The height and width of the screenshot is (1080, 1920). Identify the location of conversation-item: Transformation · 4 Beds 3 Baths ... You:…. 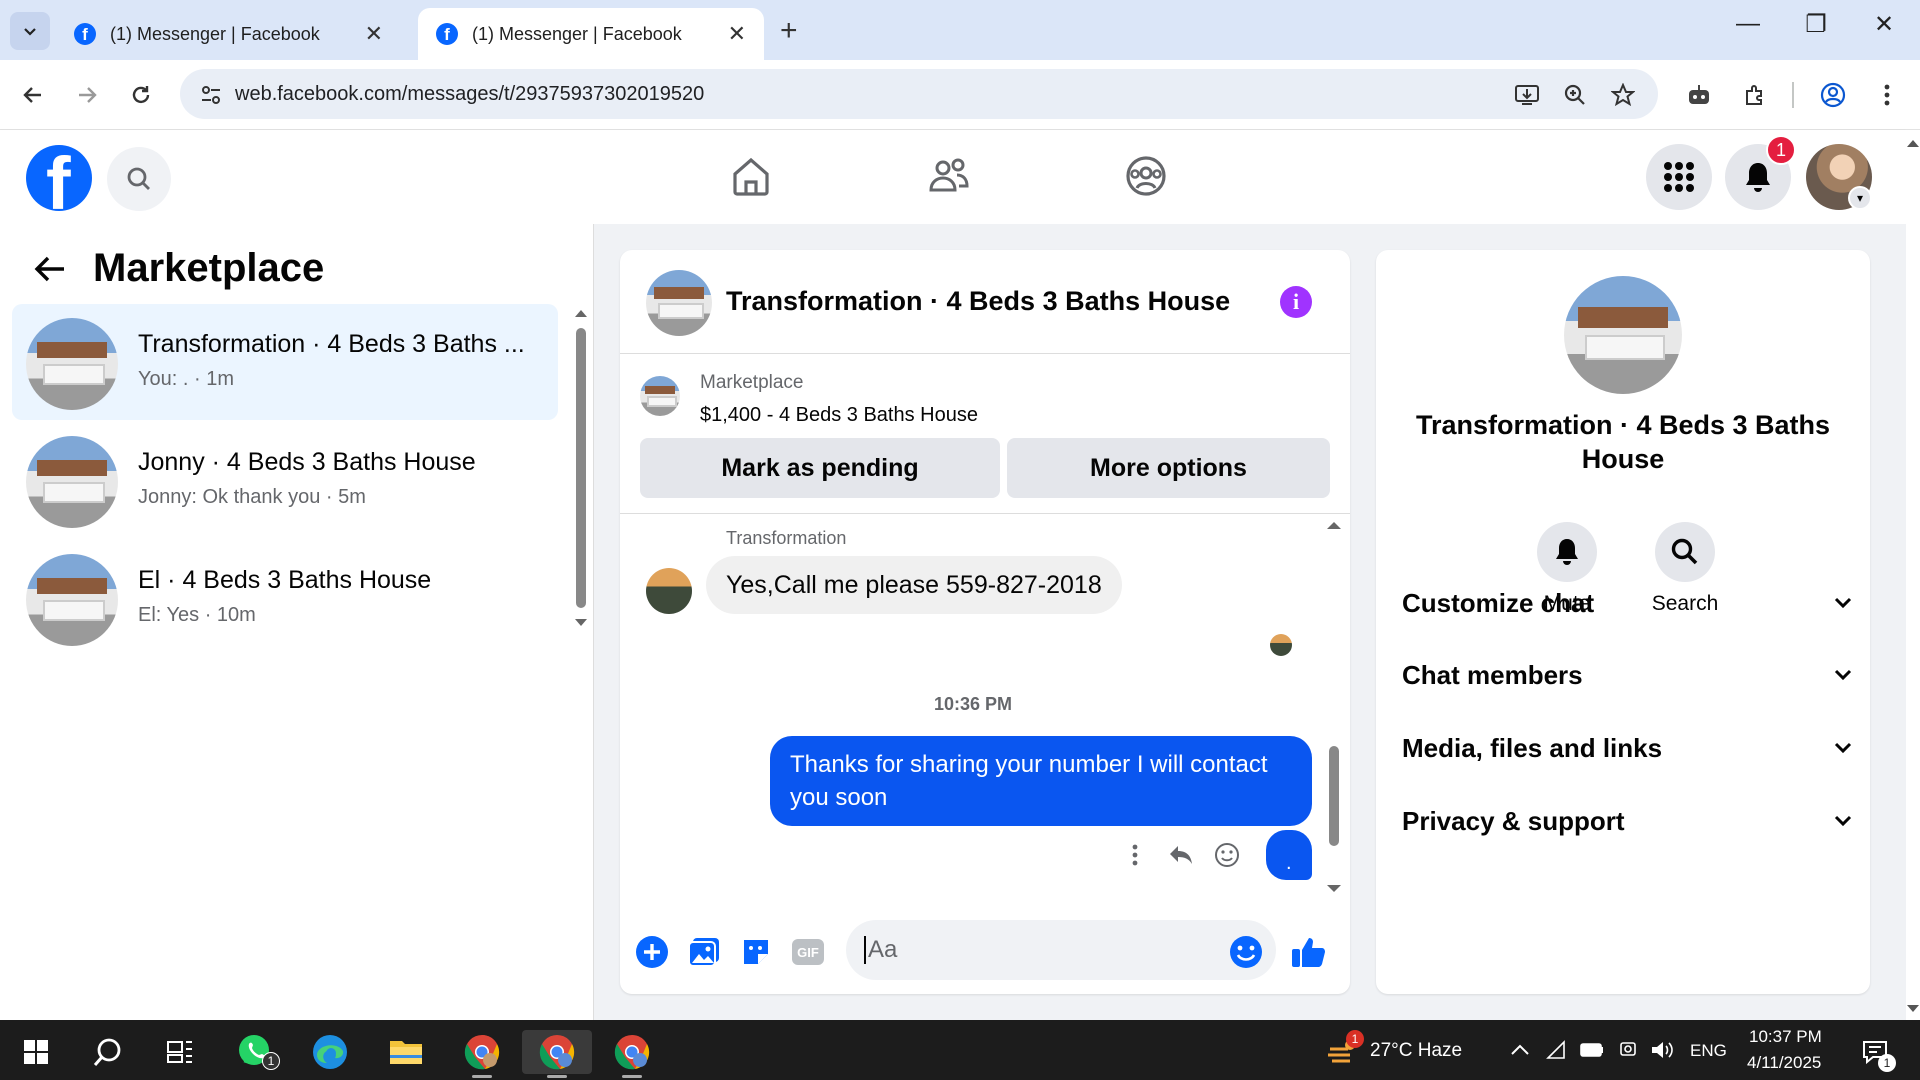
(285, 362).